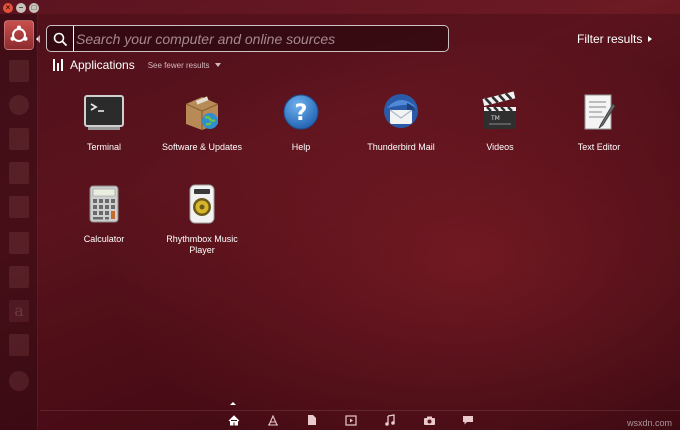  I want to click on libreoffice-calc-icon, so click(19, 173).